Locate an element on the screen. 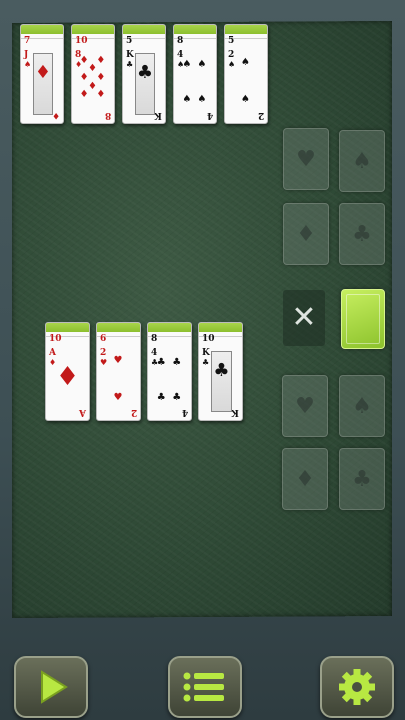  card-rank: J is located at coordinates (26, 55).